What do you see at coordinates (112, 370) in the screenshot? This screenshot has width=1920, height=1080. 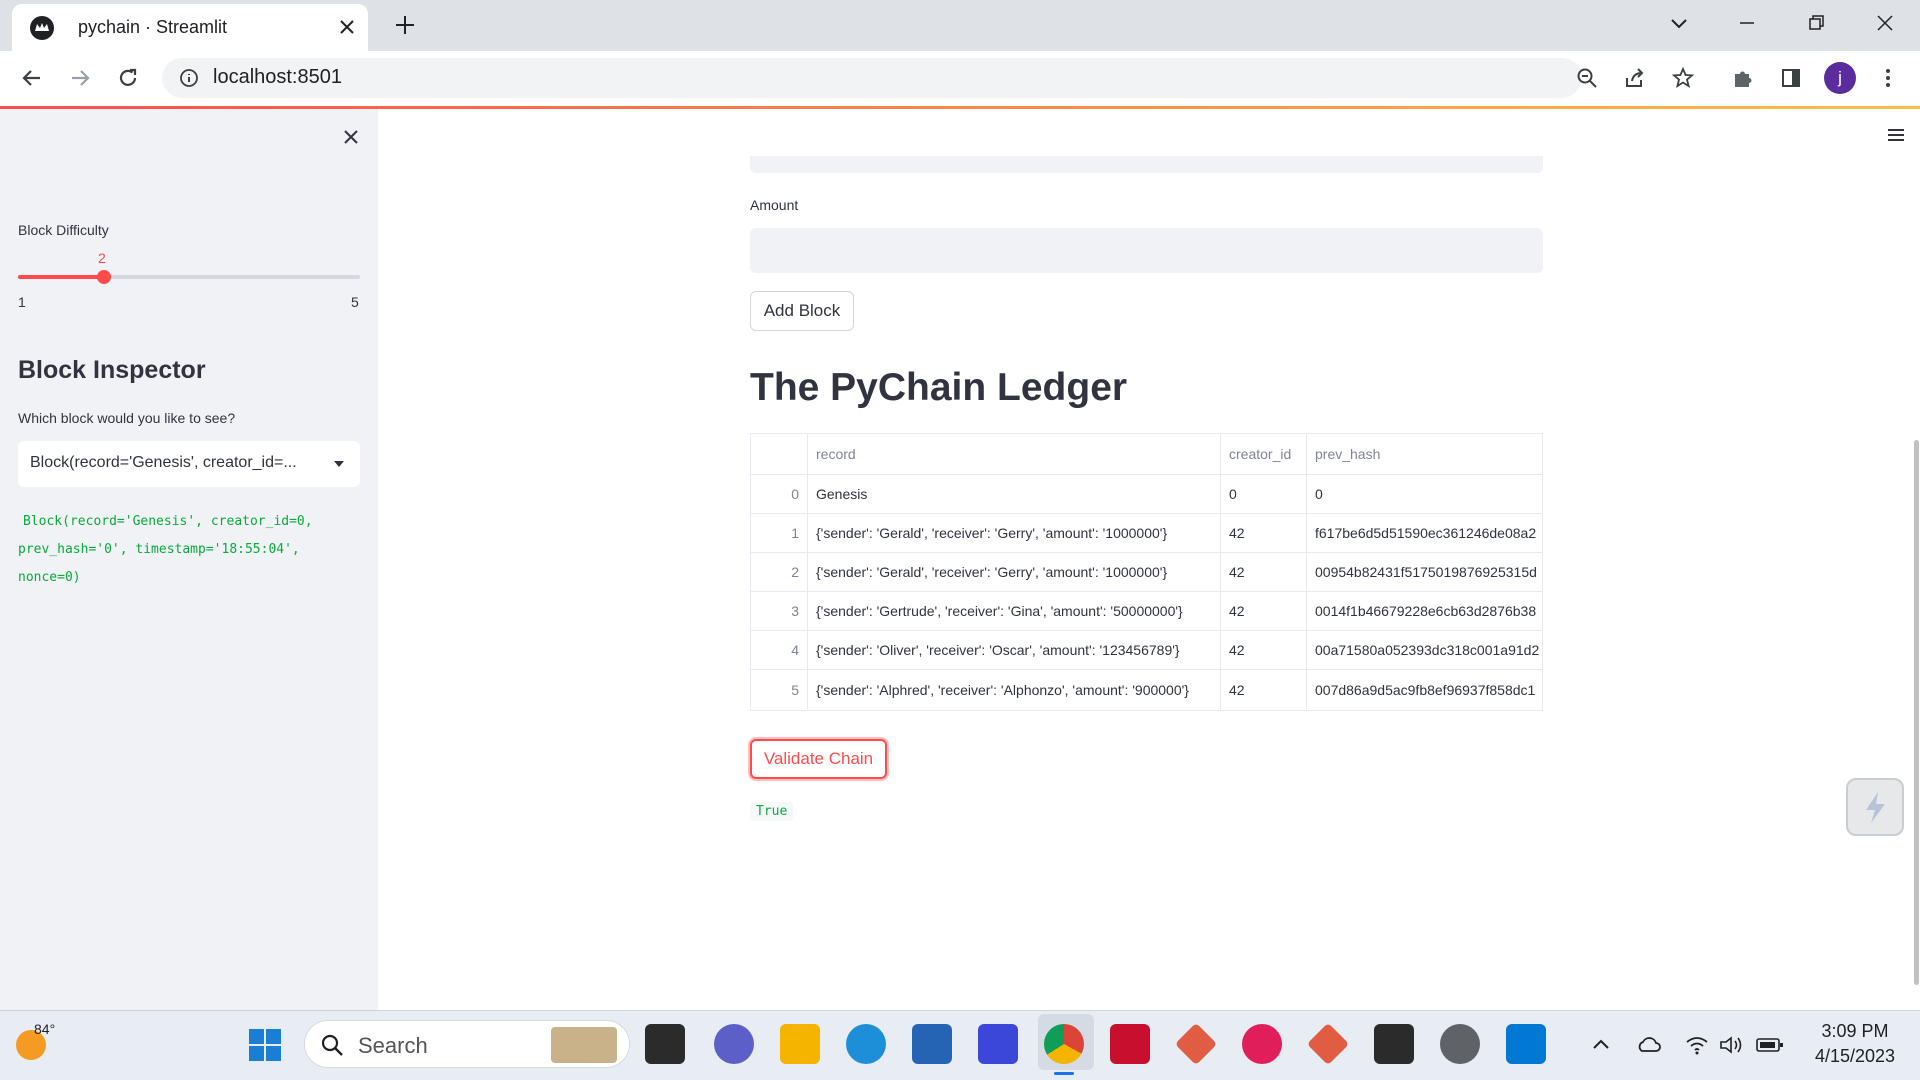 I see `block-inspector-heading: Block Inspector` at bounding box center [112, 370].